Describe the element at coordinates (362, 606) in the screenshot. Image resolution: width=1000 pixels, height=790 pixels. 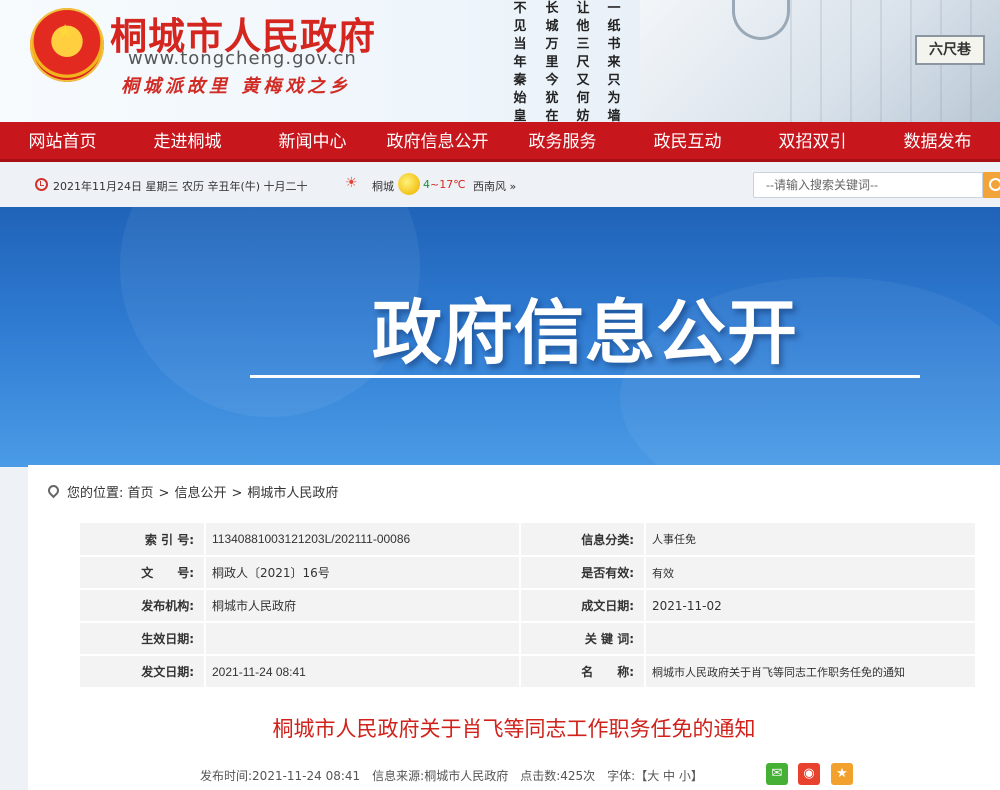
I see `meta-value: 桐城市人民政府` at that location.